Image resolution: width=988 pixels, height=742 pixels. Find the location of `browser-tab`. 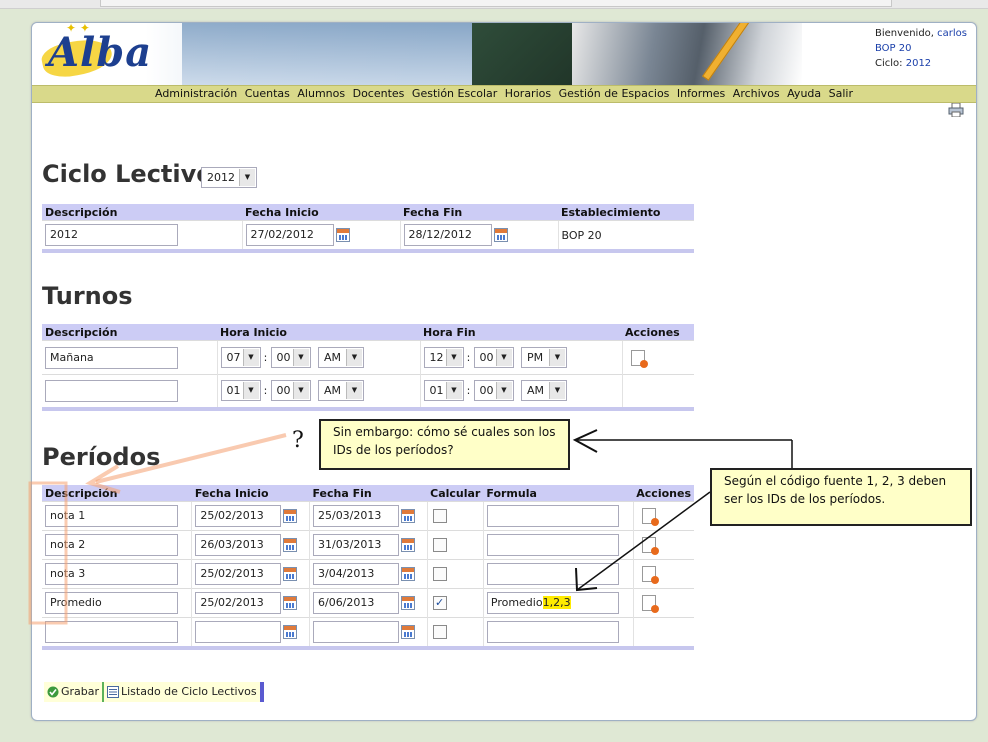

browser-tab is located at coordinates (496, 3).